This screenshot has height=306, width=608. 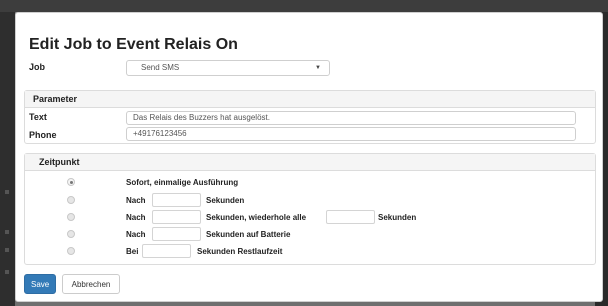 I want to click on radio-nach-wiederhole, so click(x=71, y=217).